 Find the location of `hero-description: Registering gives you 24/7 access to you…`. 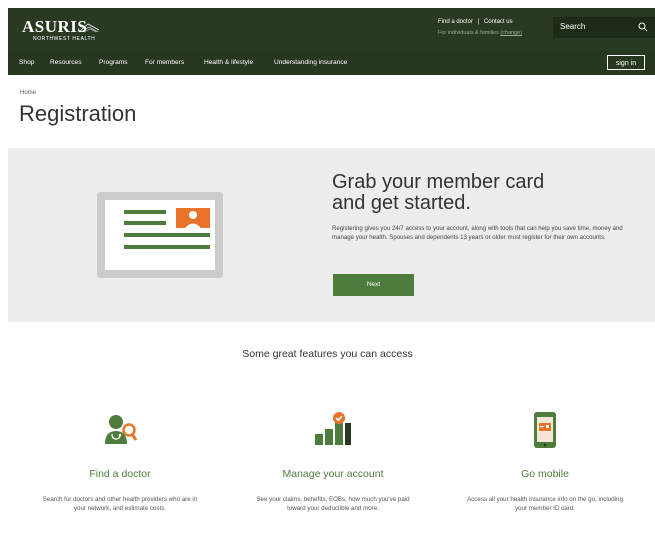

hero-description: Registering gives you 24/7 access to you… is located at coordinates (477, 233).